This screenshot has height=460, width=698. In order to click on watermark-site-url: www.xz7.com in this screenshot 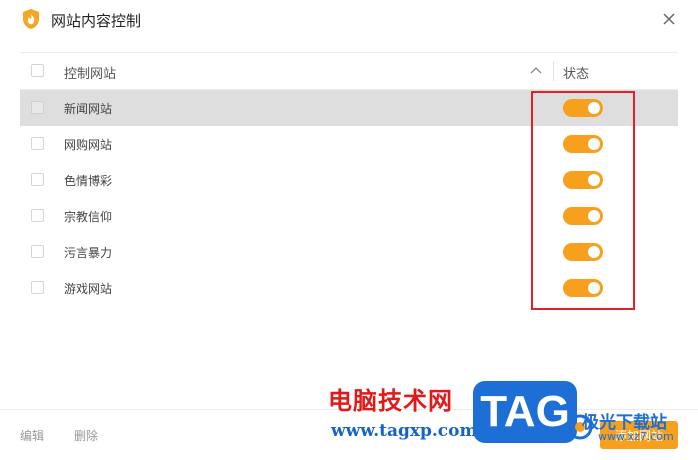, I will do `click(636, 436)`.